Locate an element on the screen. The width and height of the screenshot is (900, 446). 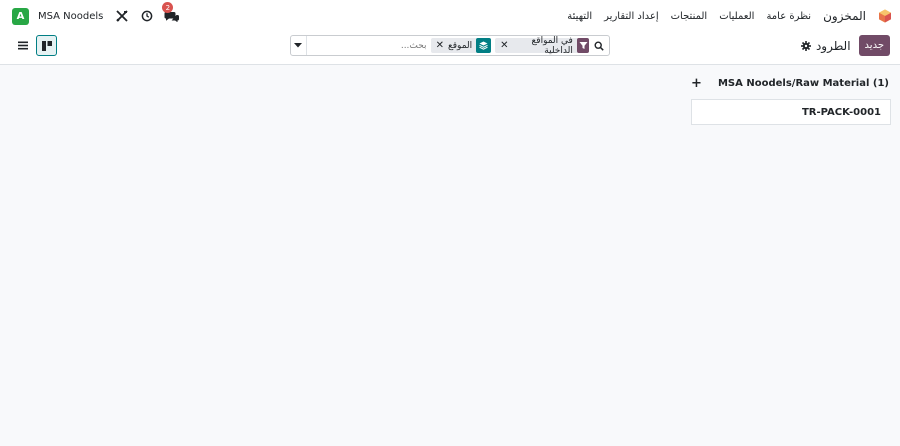
new-button: جديد is located at coordinates (874, 45).